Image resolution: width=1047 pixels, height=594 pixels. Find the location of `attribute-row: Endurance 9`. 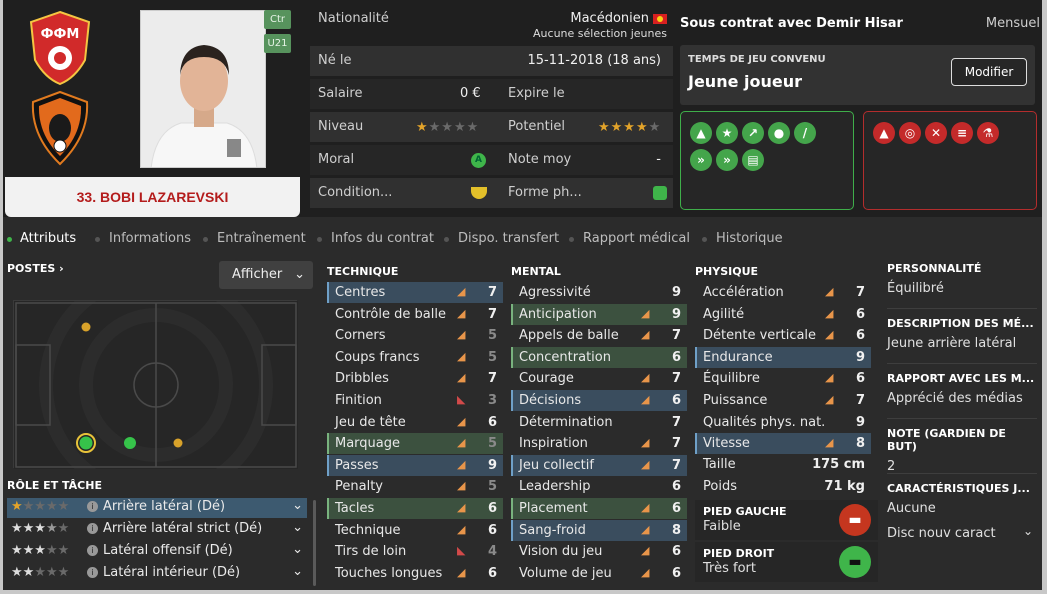

attribute-row: Endurance 9 is located at coordinates (783, 357).